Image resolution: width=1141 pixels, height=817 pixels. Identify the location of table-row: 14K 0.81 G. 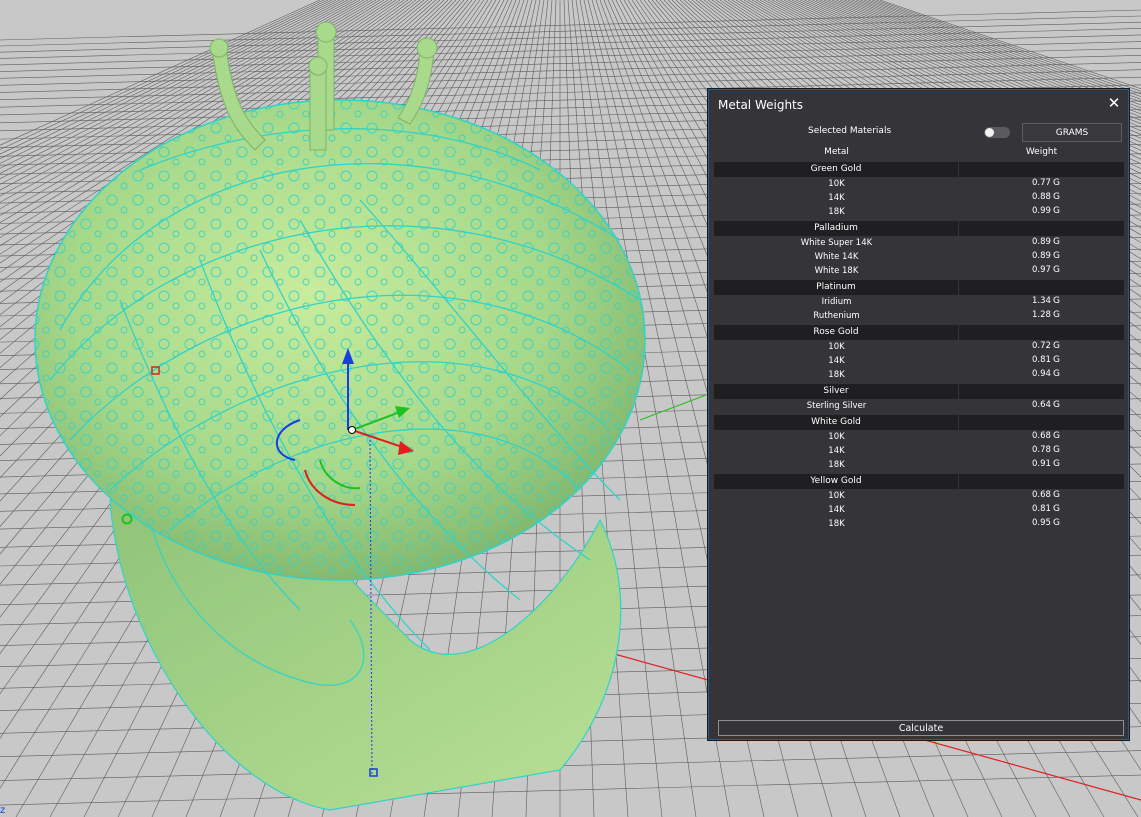
(919, 510).